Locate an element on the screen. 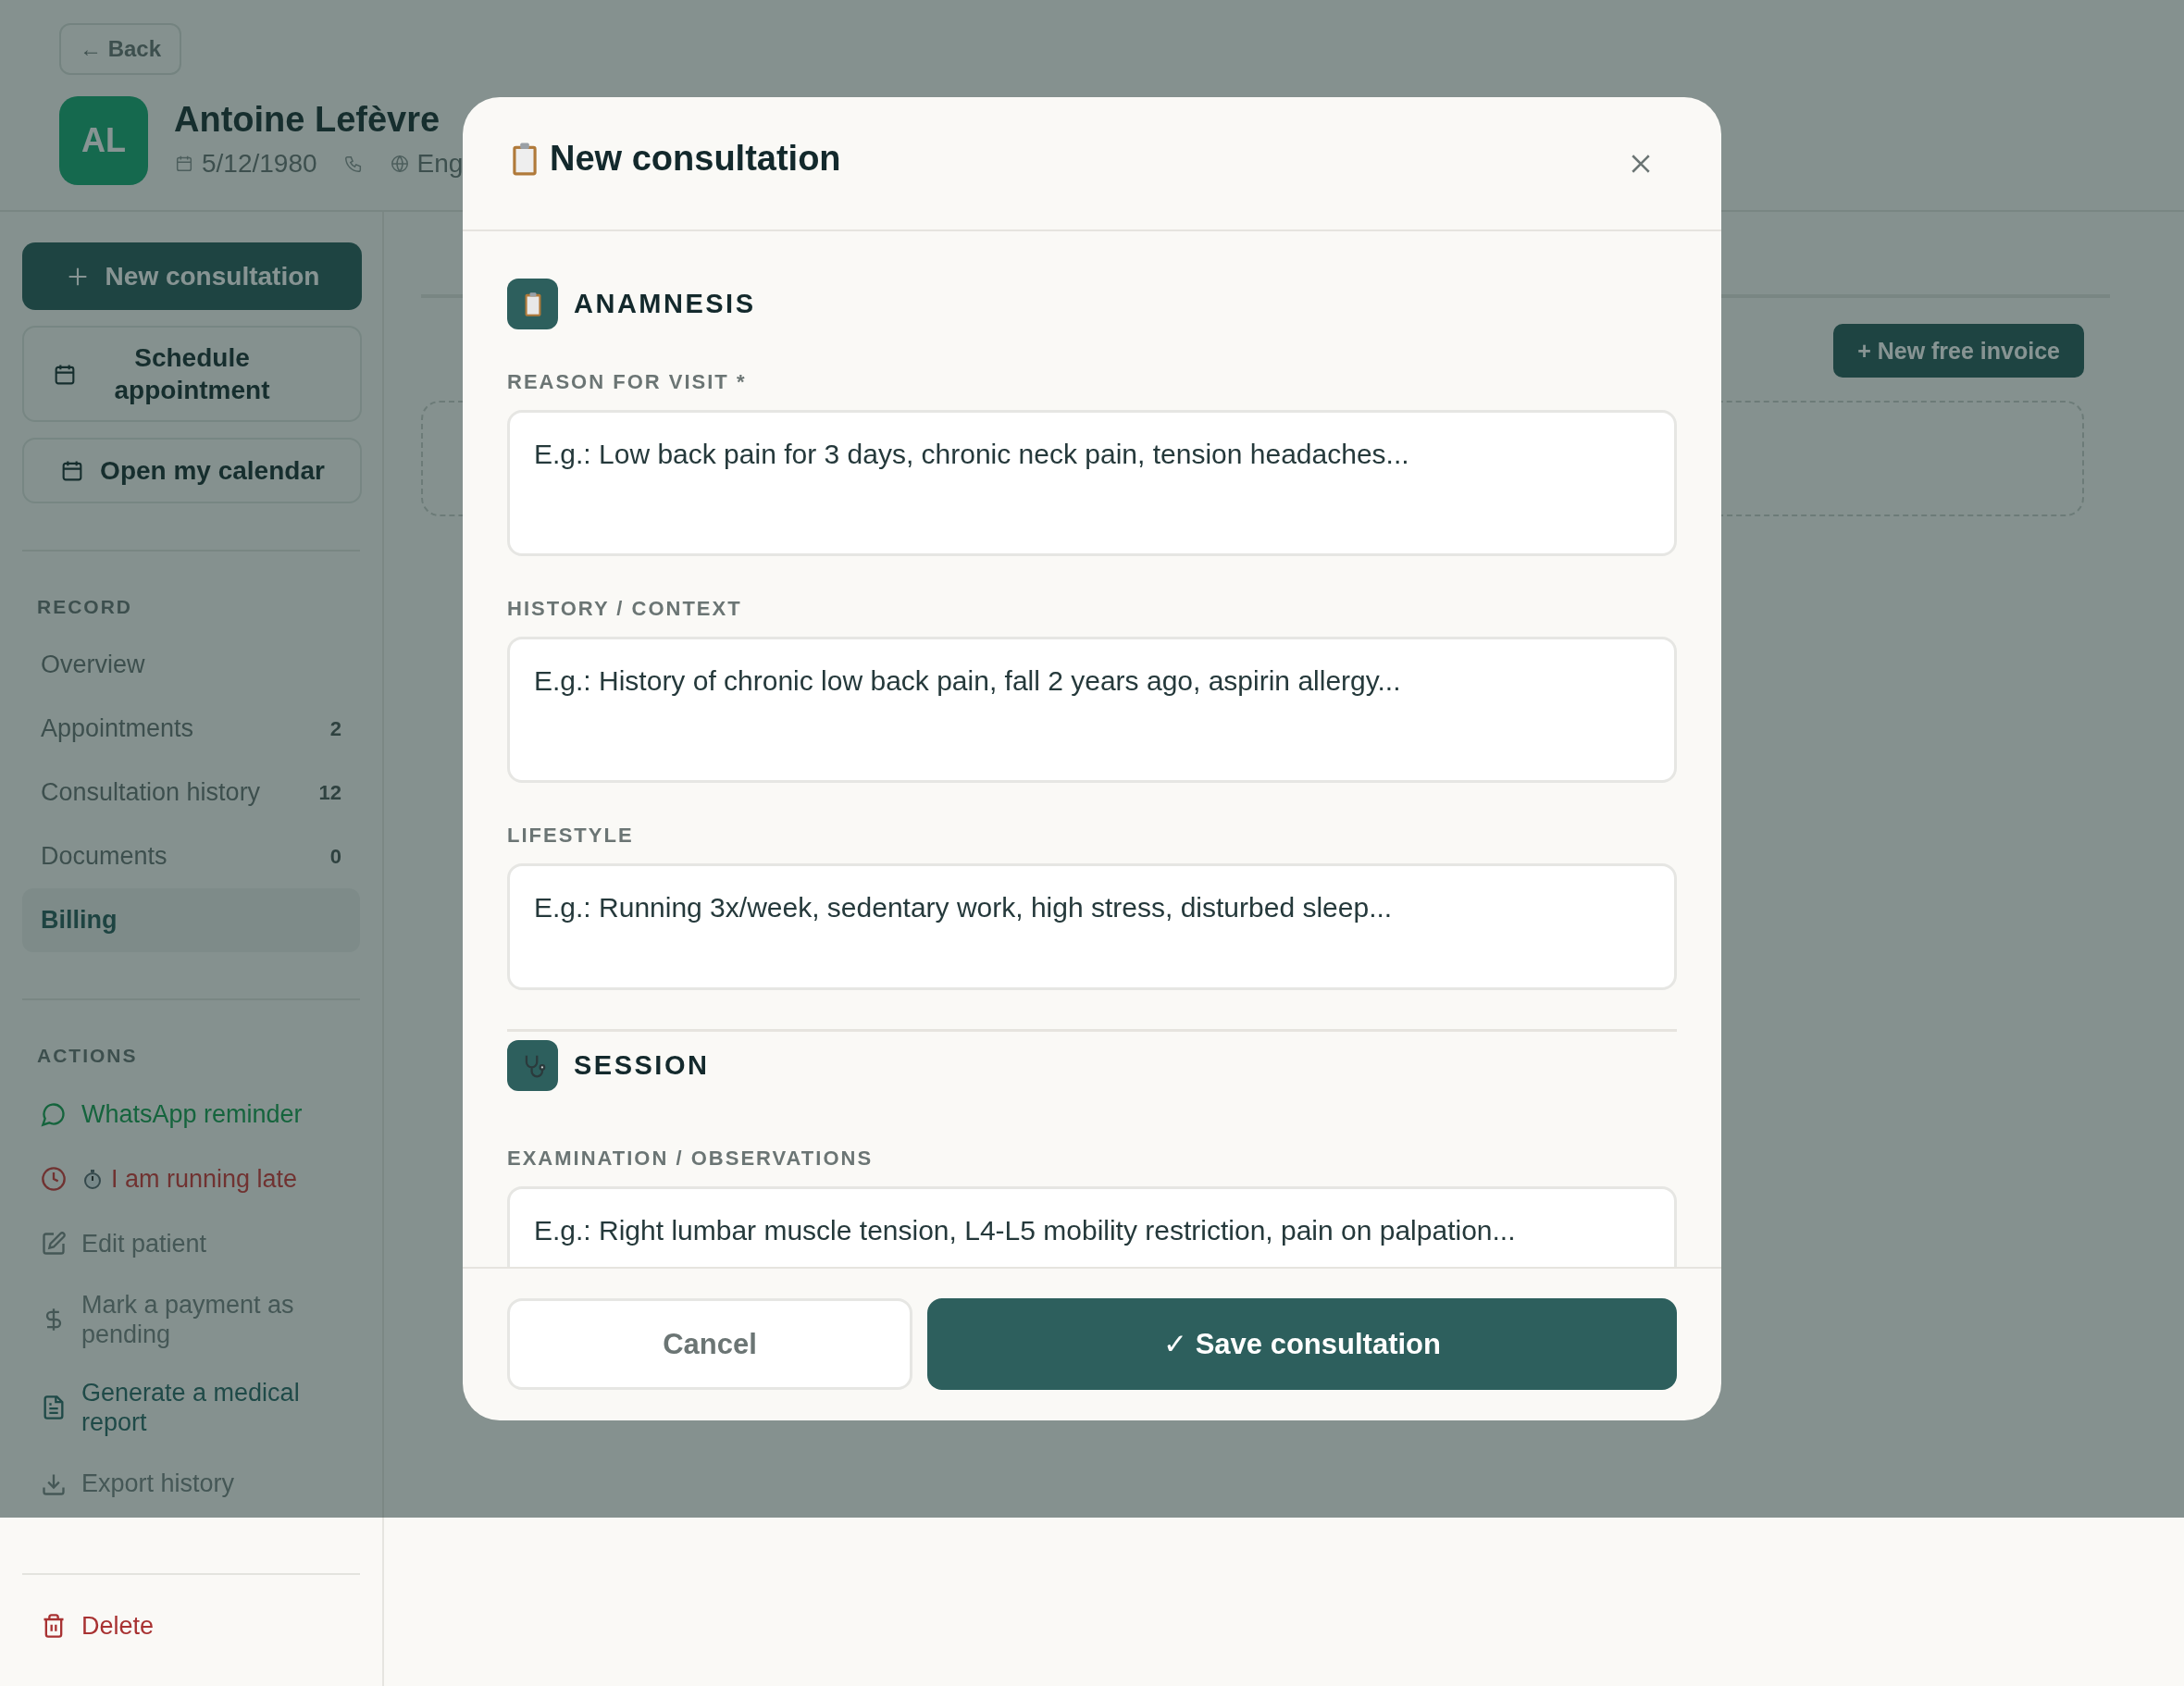 This screenshot has width=2184, height=1686. patient-name: Antoine Lefèvre is located at coordinates (307, 120).